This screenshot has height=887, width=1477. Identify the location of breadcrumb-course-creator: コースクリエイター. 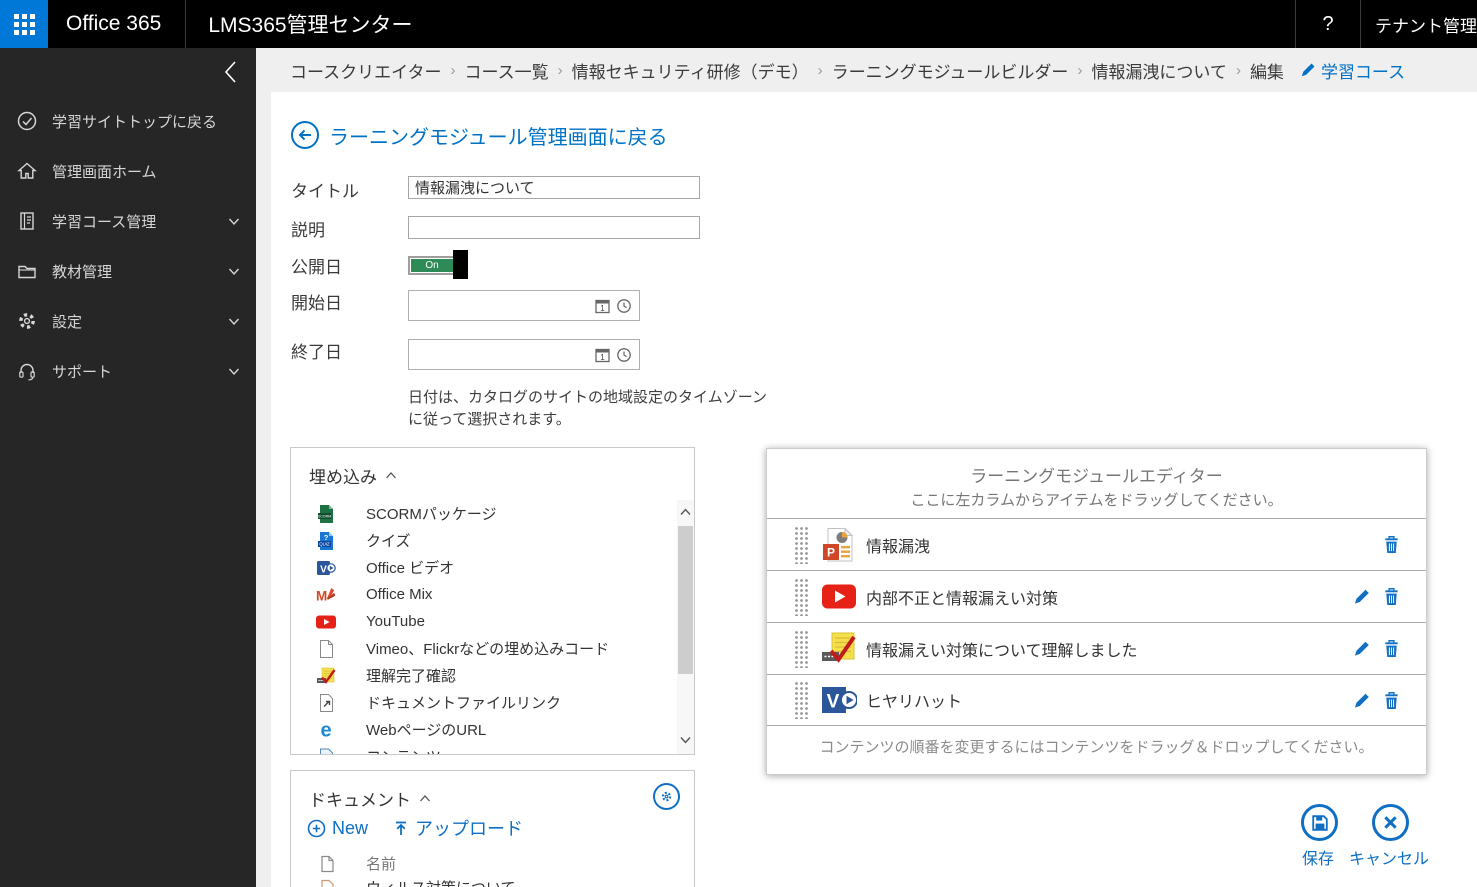
(365, 70).